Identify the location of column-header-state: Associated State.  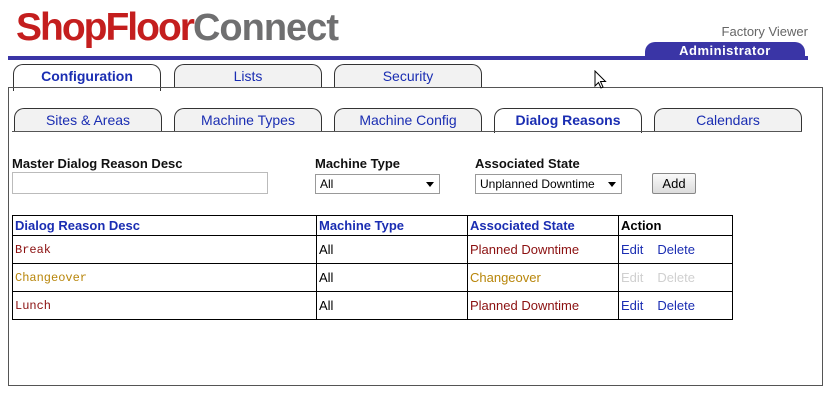
(543, 225).